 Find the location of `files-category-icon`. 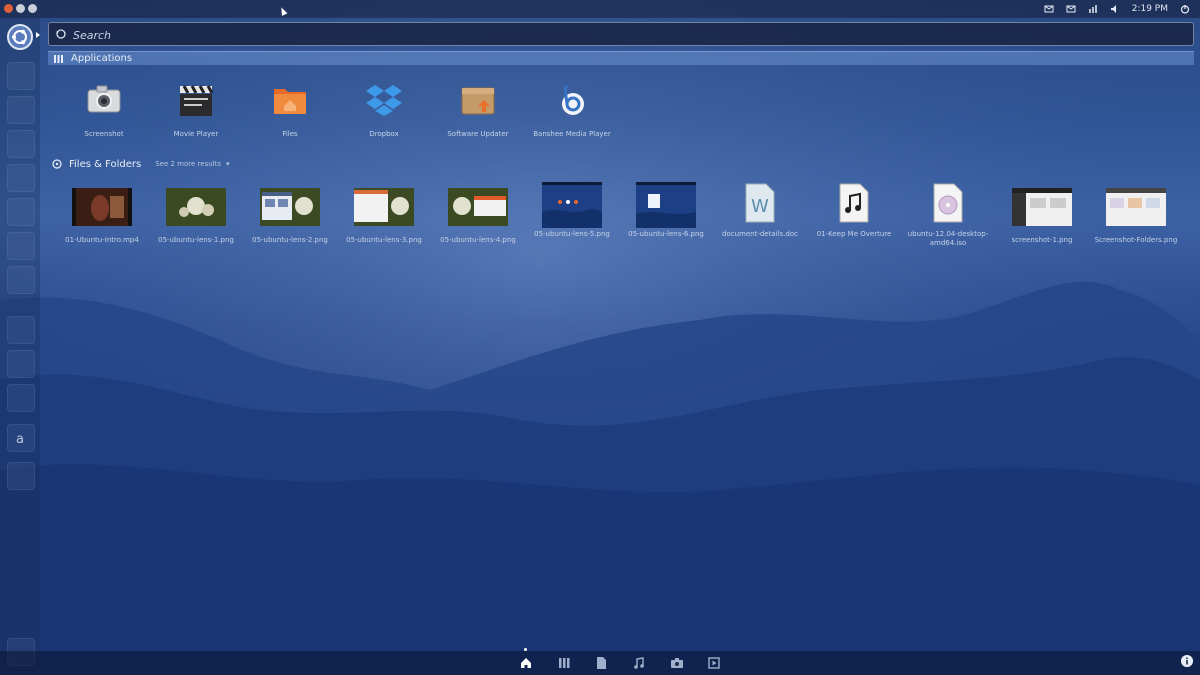

files-category-icon is located at coordinates (57, 164).